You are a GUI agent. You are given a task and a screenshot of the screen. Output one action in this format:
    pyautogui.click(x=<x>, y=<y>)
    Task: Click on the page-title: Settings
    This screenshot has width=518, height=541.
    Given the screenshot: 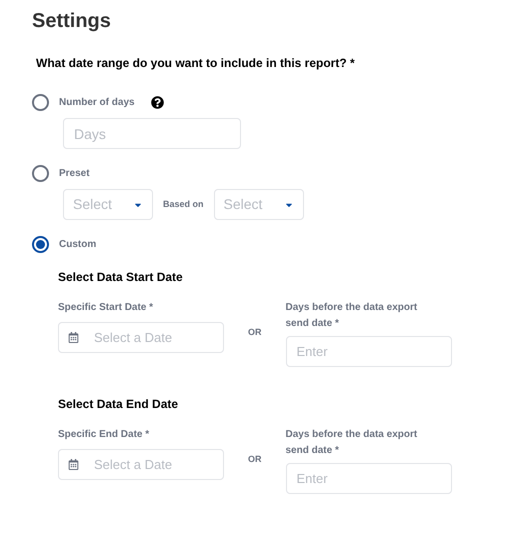 What is the action you would take?
    pyautogui.click(x=72, y=21)
    